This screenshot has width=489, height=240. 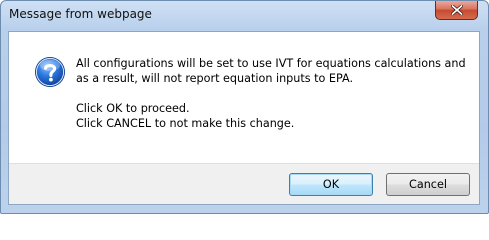 I want to click on question-icon, so click(x=50, y=72).